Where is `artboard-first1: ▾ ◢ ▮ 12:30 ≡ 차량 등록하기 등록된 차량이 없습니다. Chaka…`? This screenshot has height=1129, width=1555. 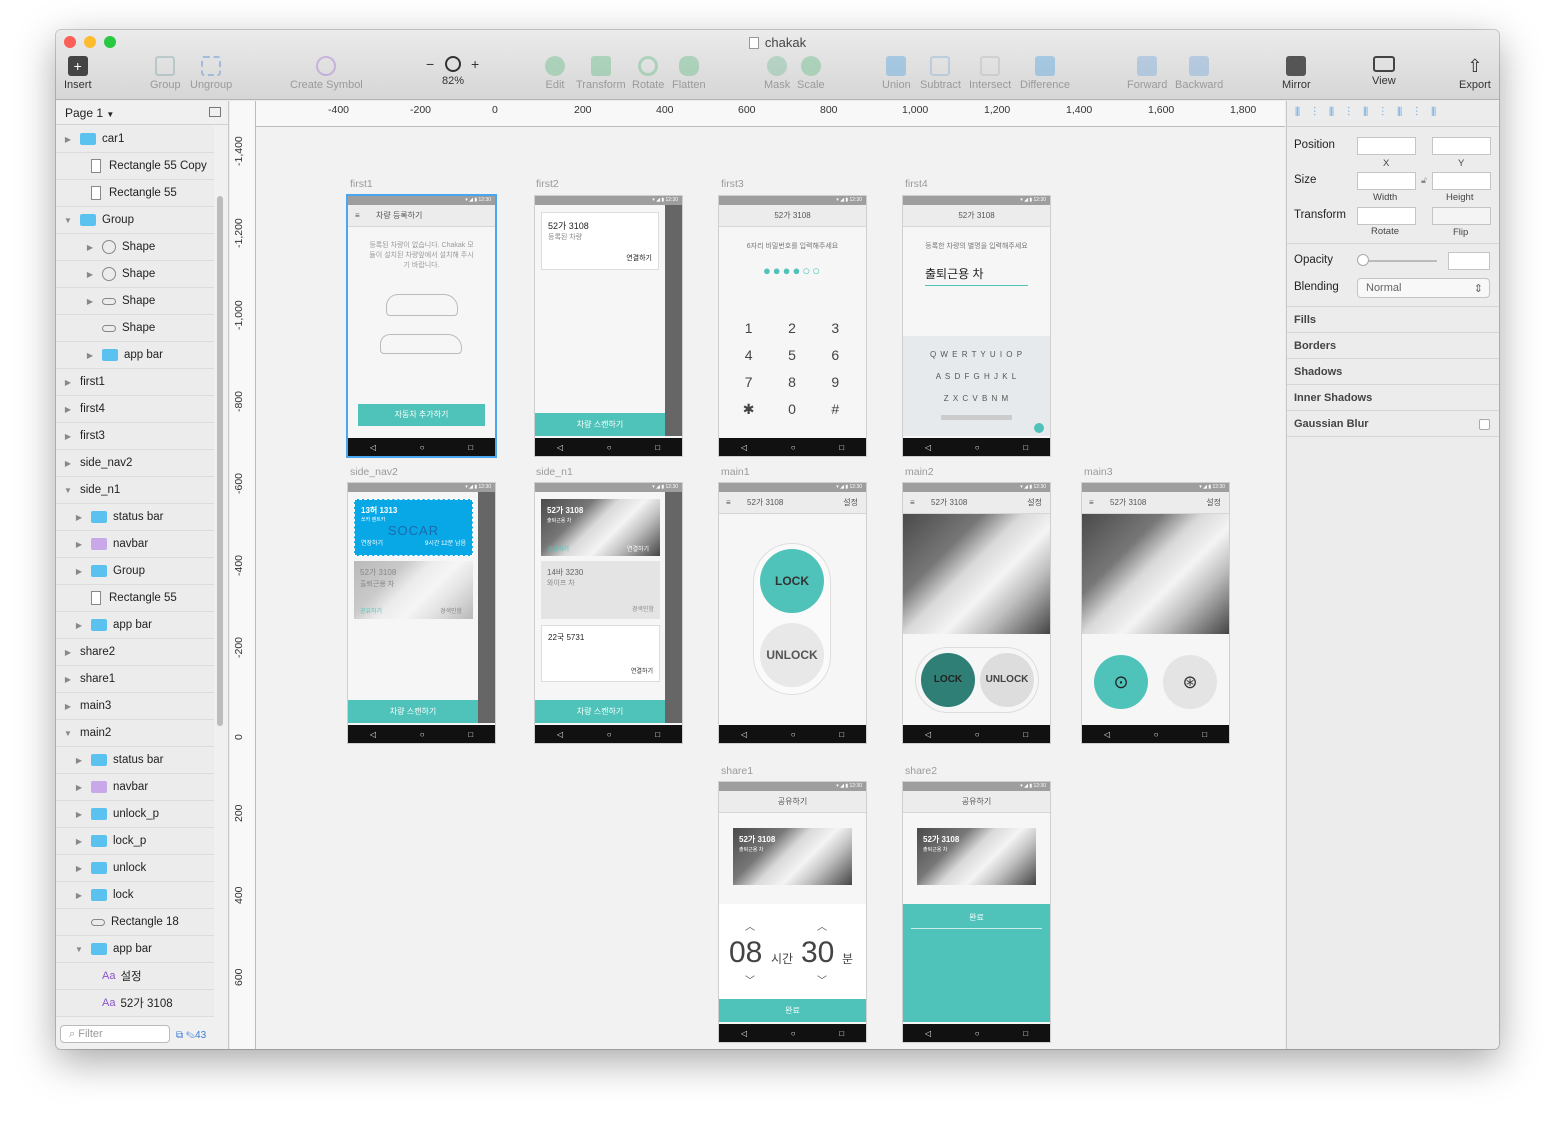 artboard-first1: ▾ ◢ ▮ 12:30 ≡ 차량 등록하기 등록된 차량이 없습니다. Chaka… is located at coordinates (421, 326).